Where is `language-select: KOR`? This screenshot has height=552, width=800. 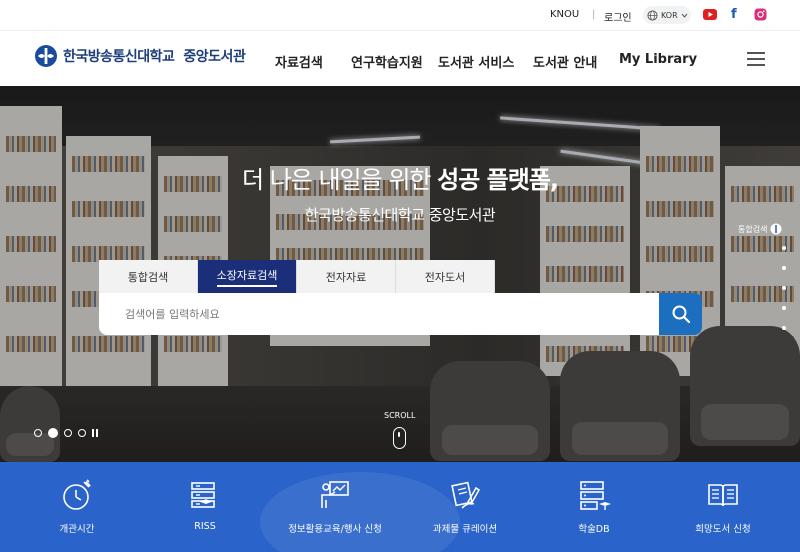 language-select: KOR is located at coordinates (667, 15).